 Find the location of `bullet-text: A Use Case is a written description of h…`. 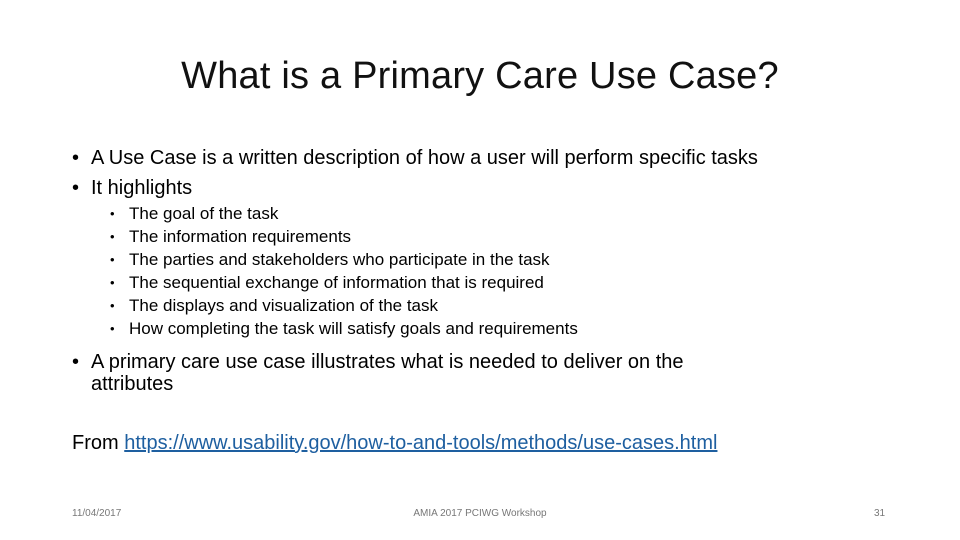

bullet-text: A Use Case is a written description of h… is located at coordinates (424, 158).